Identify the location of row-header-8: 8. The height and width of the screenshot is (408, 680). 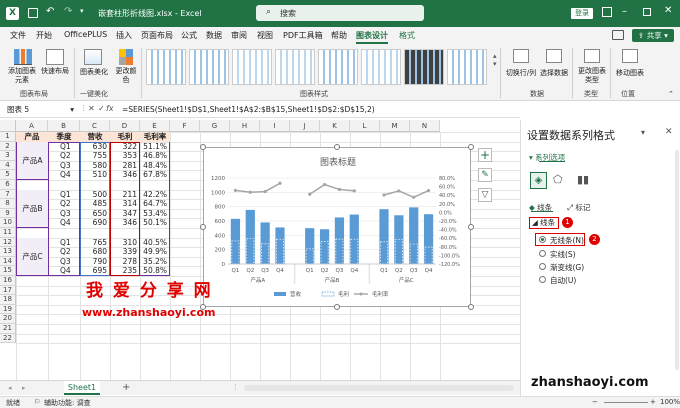
(8, 204).